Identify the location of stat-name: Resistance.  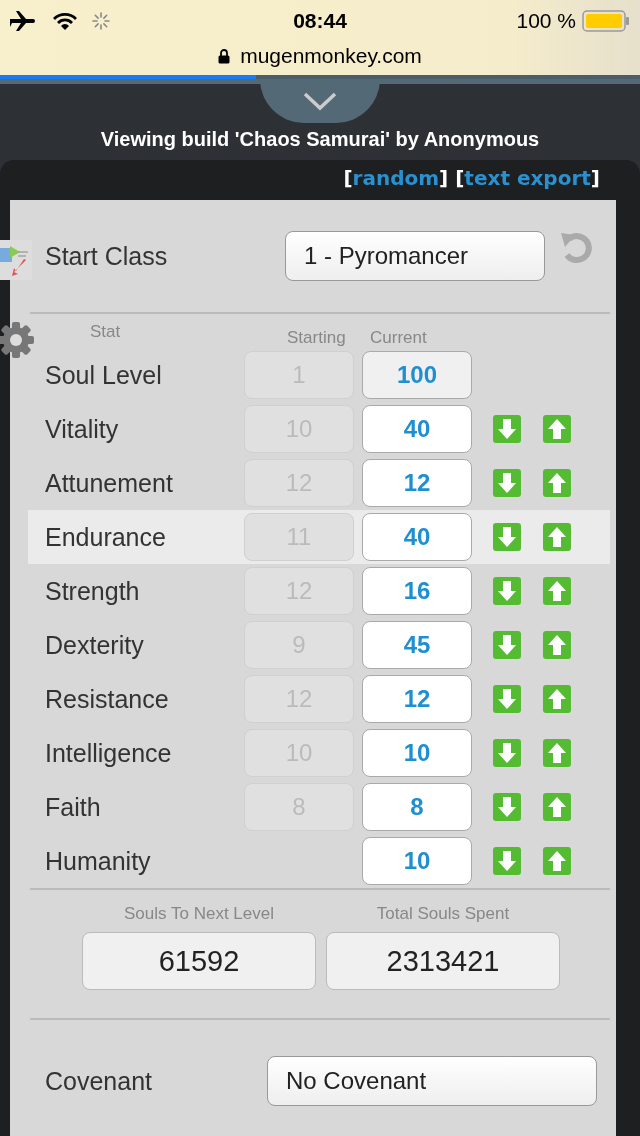
(107, 699).